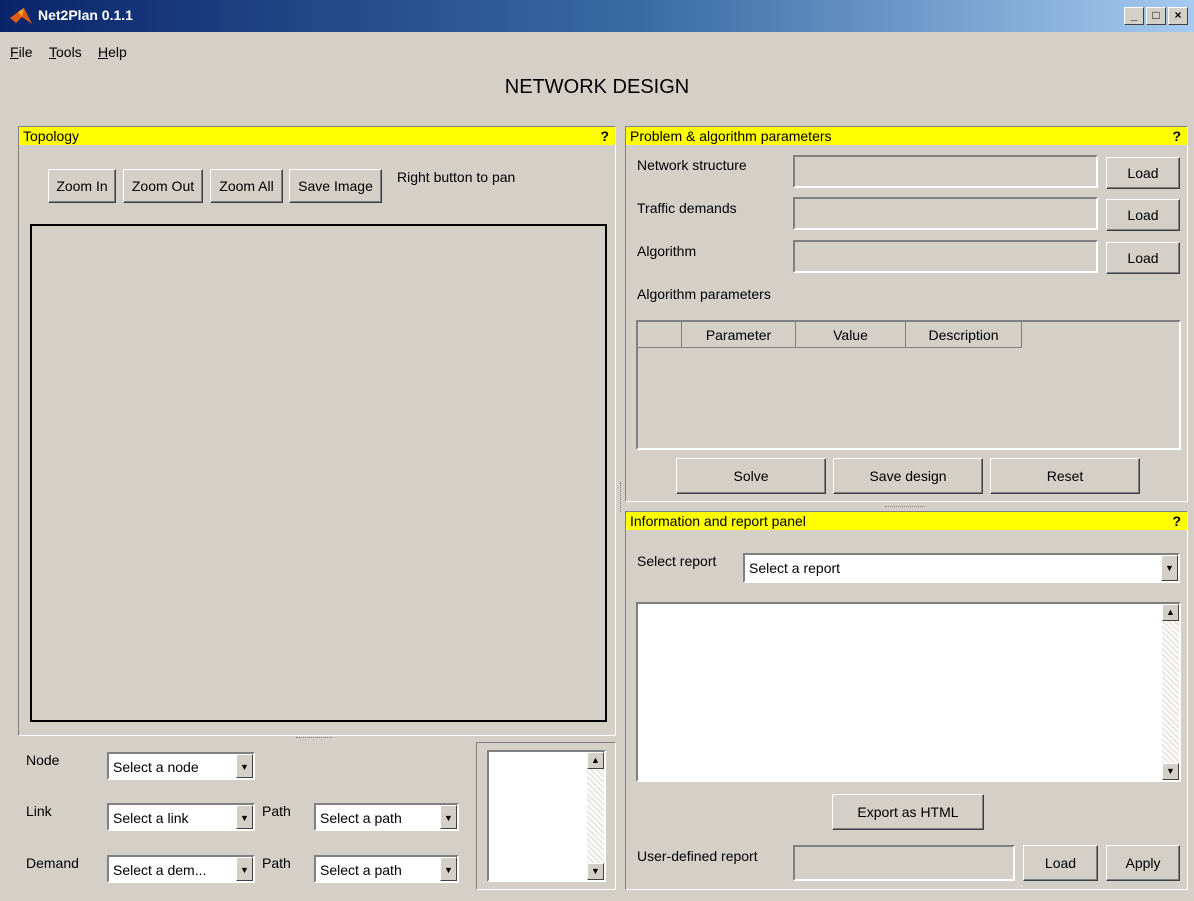 The height and width of the screenshot is (901, 1194). I want to click on parameters-resize-handle, so click(905, 508).